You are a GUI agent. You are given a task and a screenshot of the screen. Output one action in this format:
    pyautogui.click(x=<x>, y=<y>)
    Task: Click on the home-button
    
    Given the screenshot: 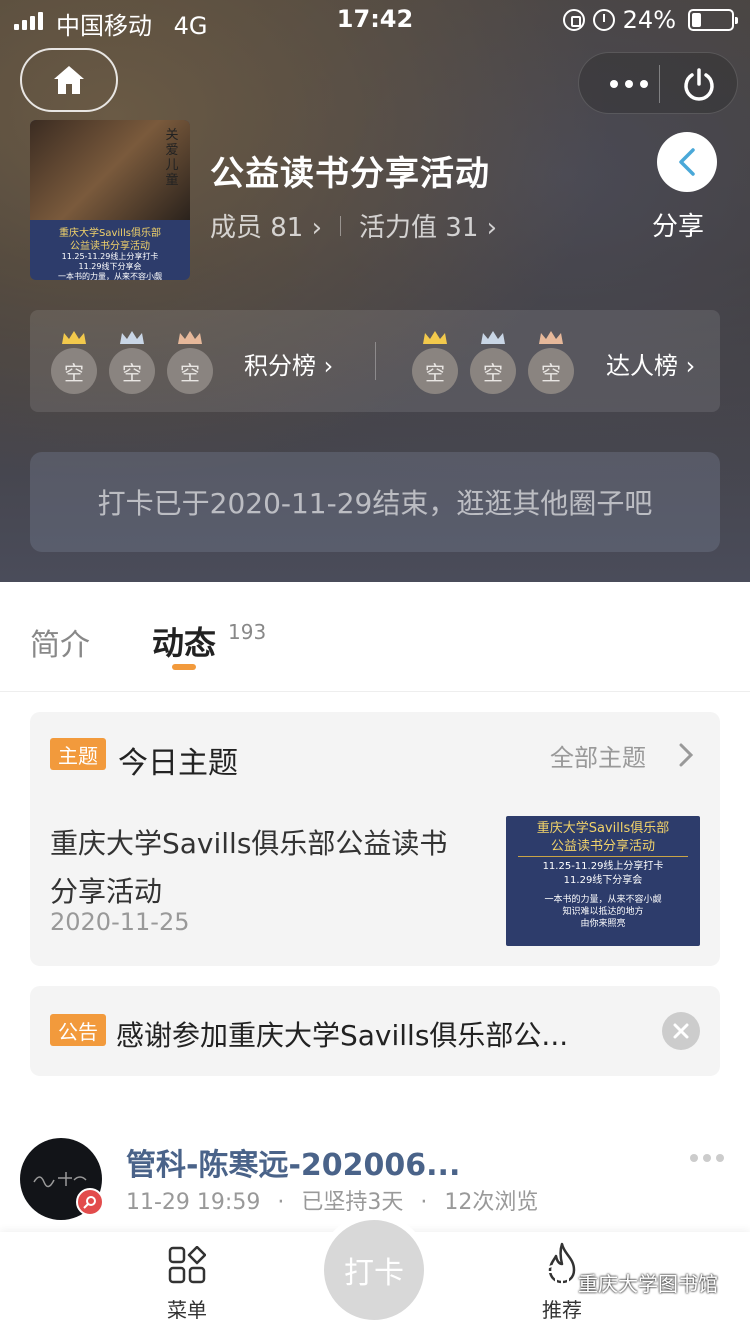 What is the action you would take?
    pyautogui.click(x=69, y=80)
    